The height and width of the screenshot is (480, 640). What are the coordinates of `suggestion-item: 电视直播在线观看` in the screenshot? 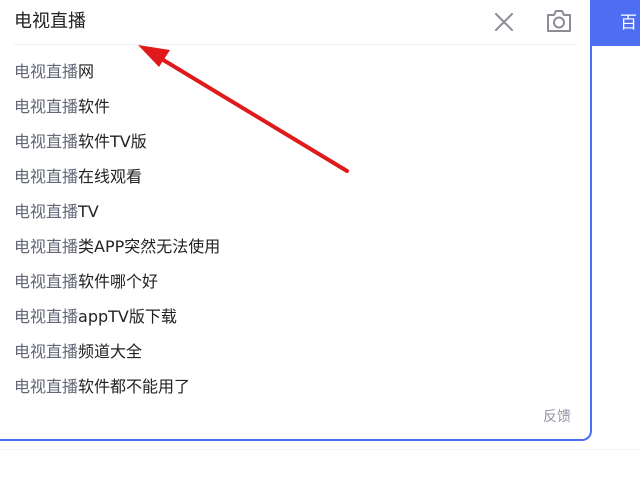 It's located at (117, 180).